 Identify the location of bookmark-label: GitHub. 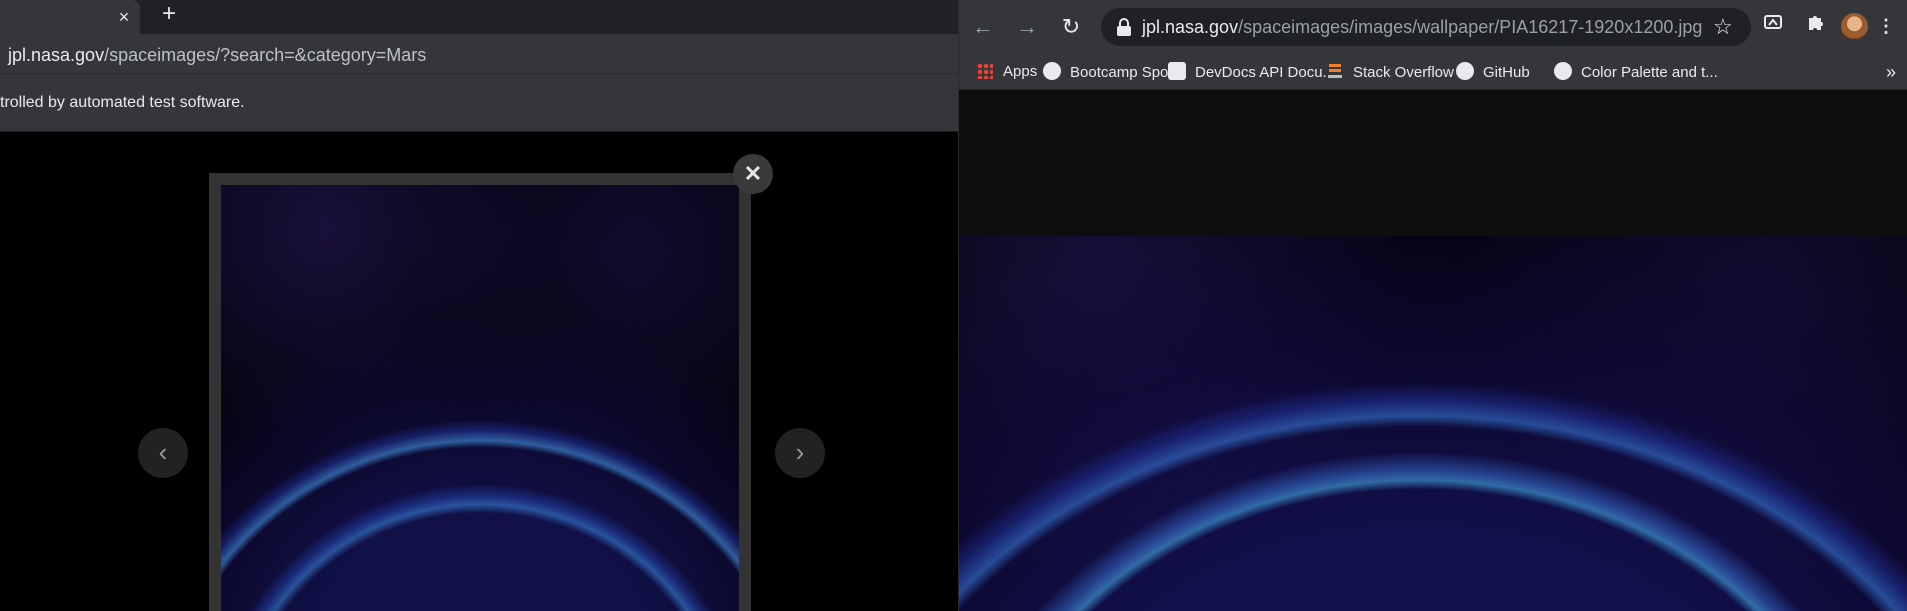
(1506, 72).